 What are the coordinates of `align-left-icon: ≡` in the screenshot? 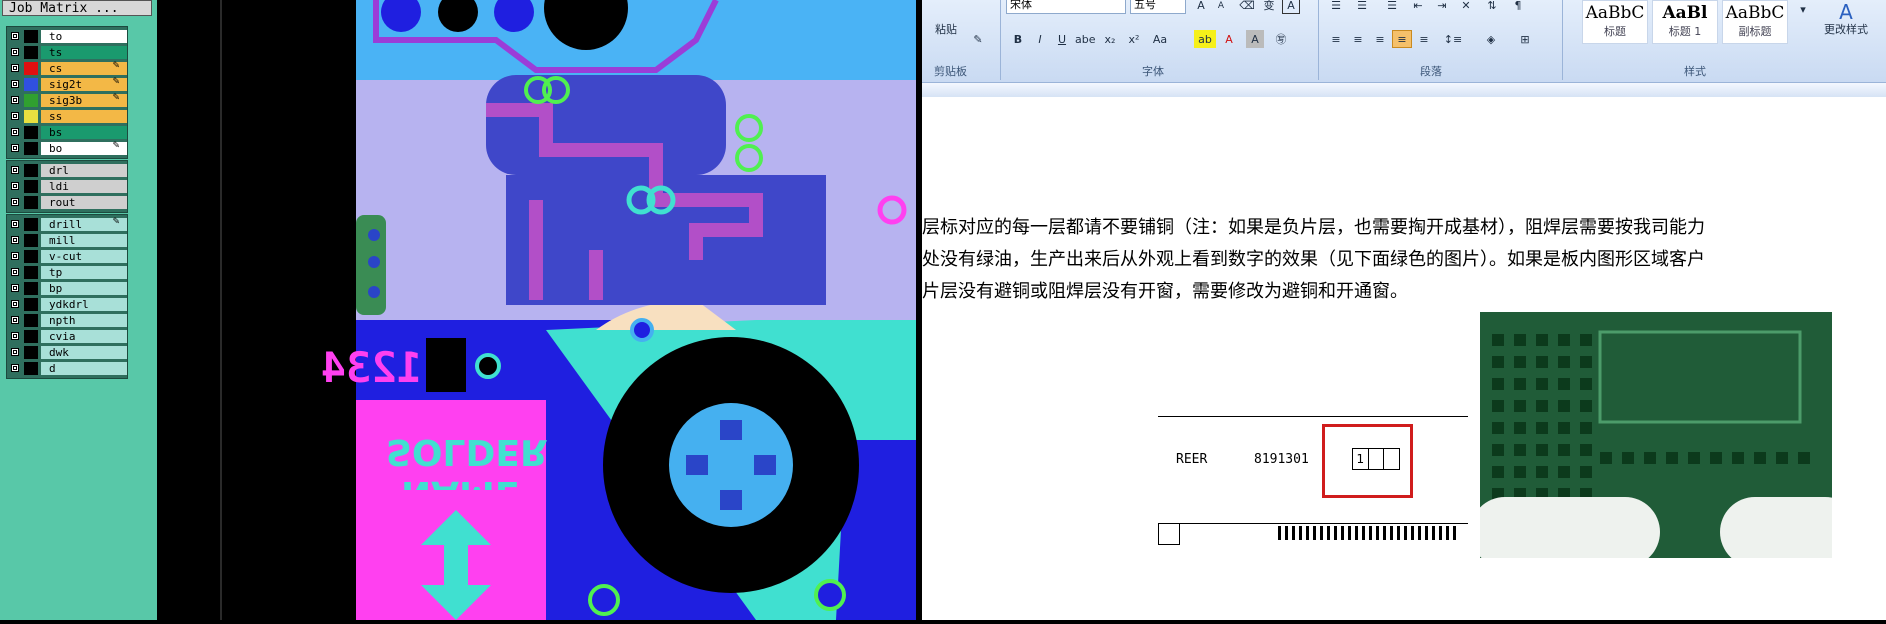 It's located at (1336, 39).